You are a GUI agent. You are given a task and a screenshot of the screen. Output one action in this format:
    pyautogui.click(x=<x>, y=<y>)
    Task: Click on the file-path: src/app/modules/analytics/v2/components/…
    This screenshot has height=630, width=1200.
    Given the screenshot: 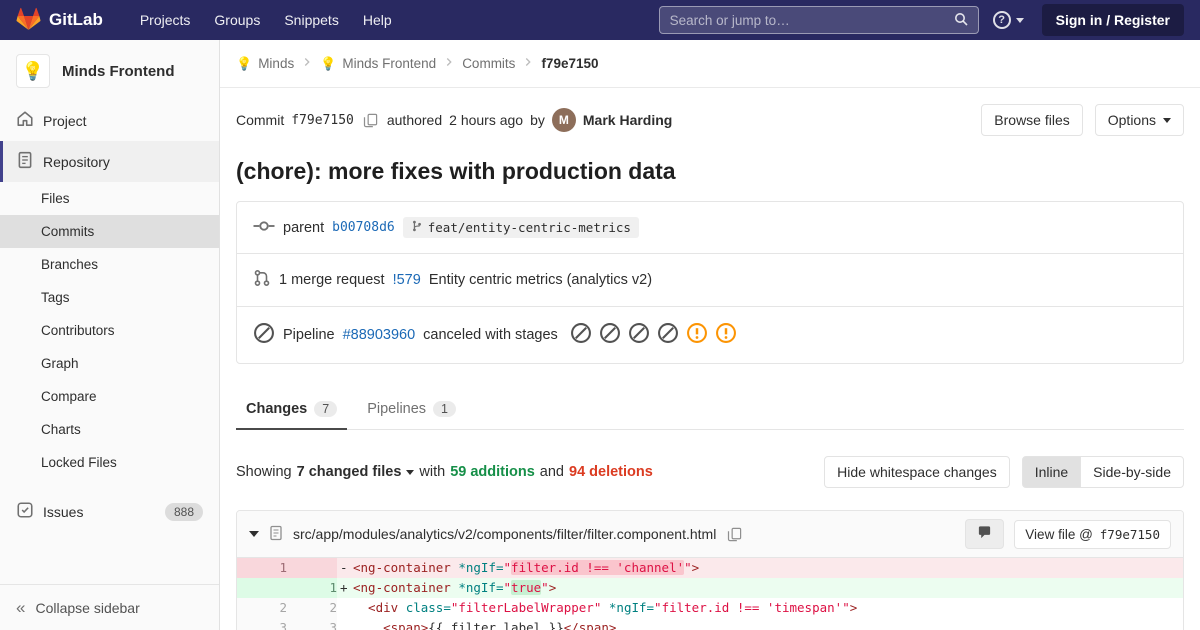 What is the action you would take?
    pyautogui.click(x=504, y=534)
    